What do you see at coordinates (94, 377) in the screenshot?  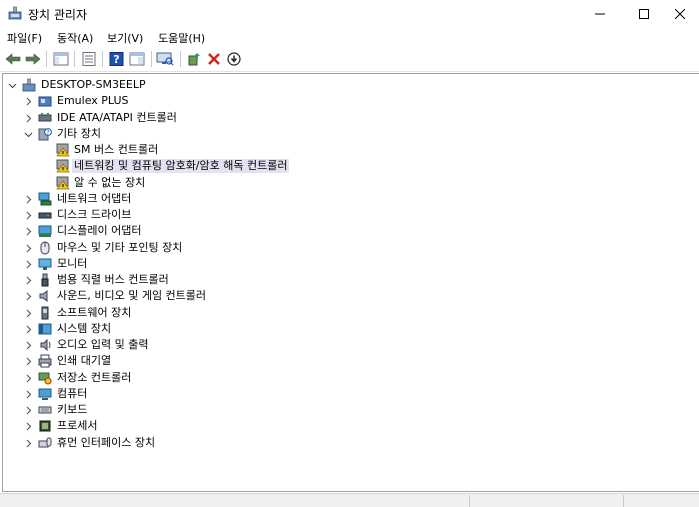 I see `tree-node-label: 저장소 컨트롤러` at bounding box center [94, 377].